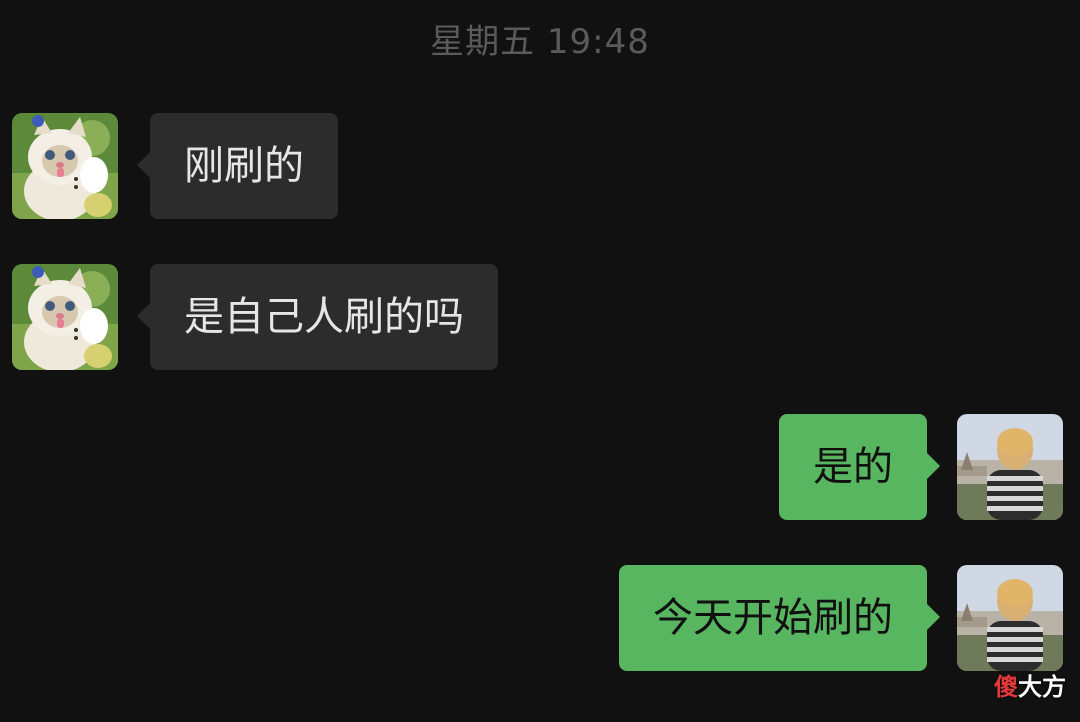 The image size is (1080, 722). I want to click on incoming-message-bubble: 是自己人刷的吗, so click(317, 317).